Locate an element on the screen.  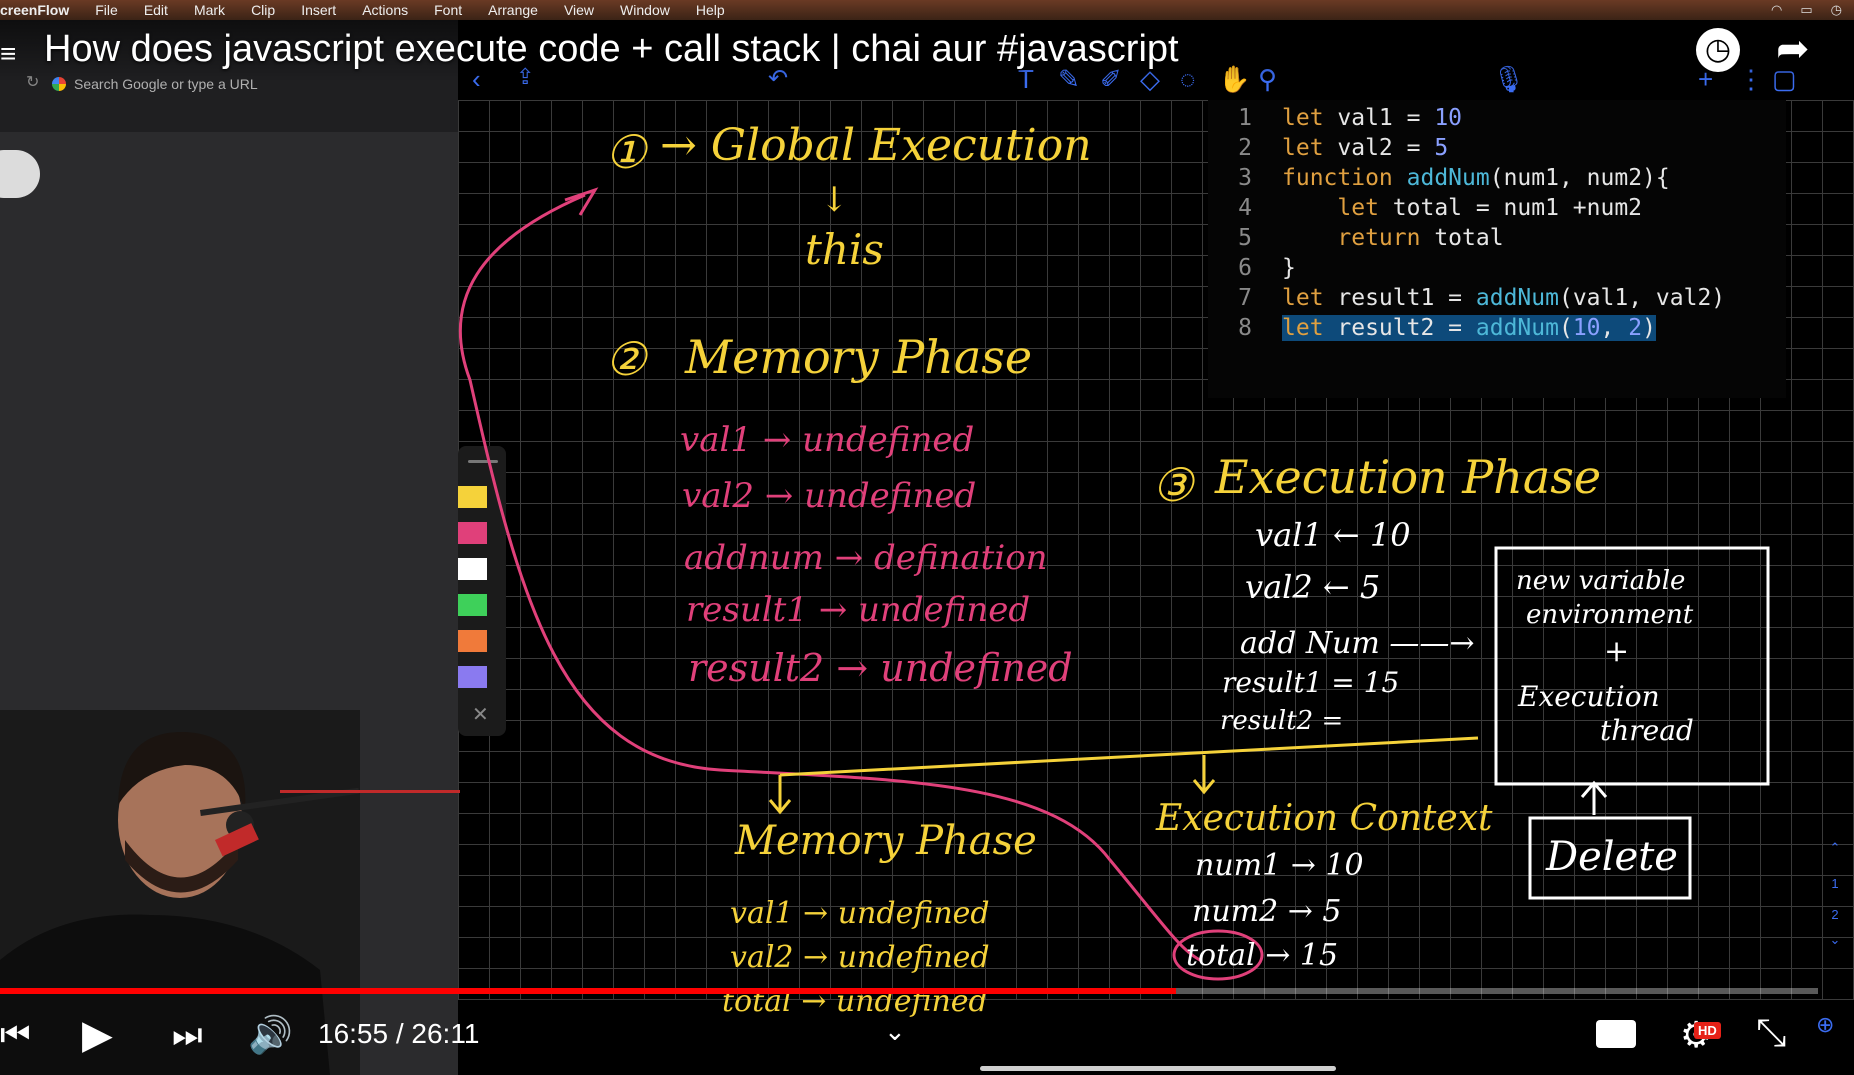
exec-line-5: result2 = is located at coordinates (1282, 721).